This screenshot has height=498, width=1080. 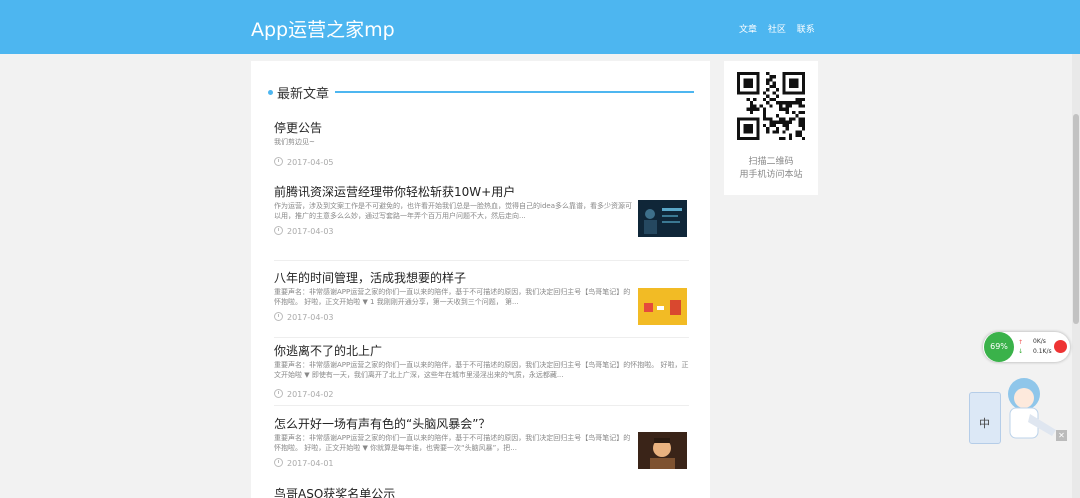 I want to click on qr-caption-line-1: 扫描二维码, so click(x=771, y=162).